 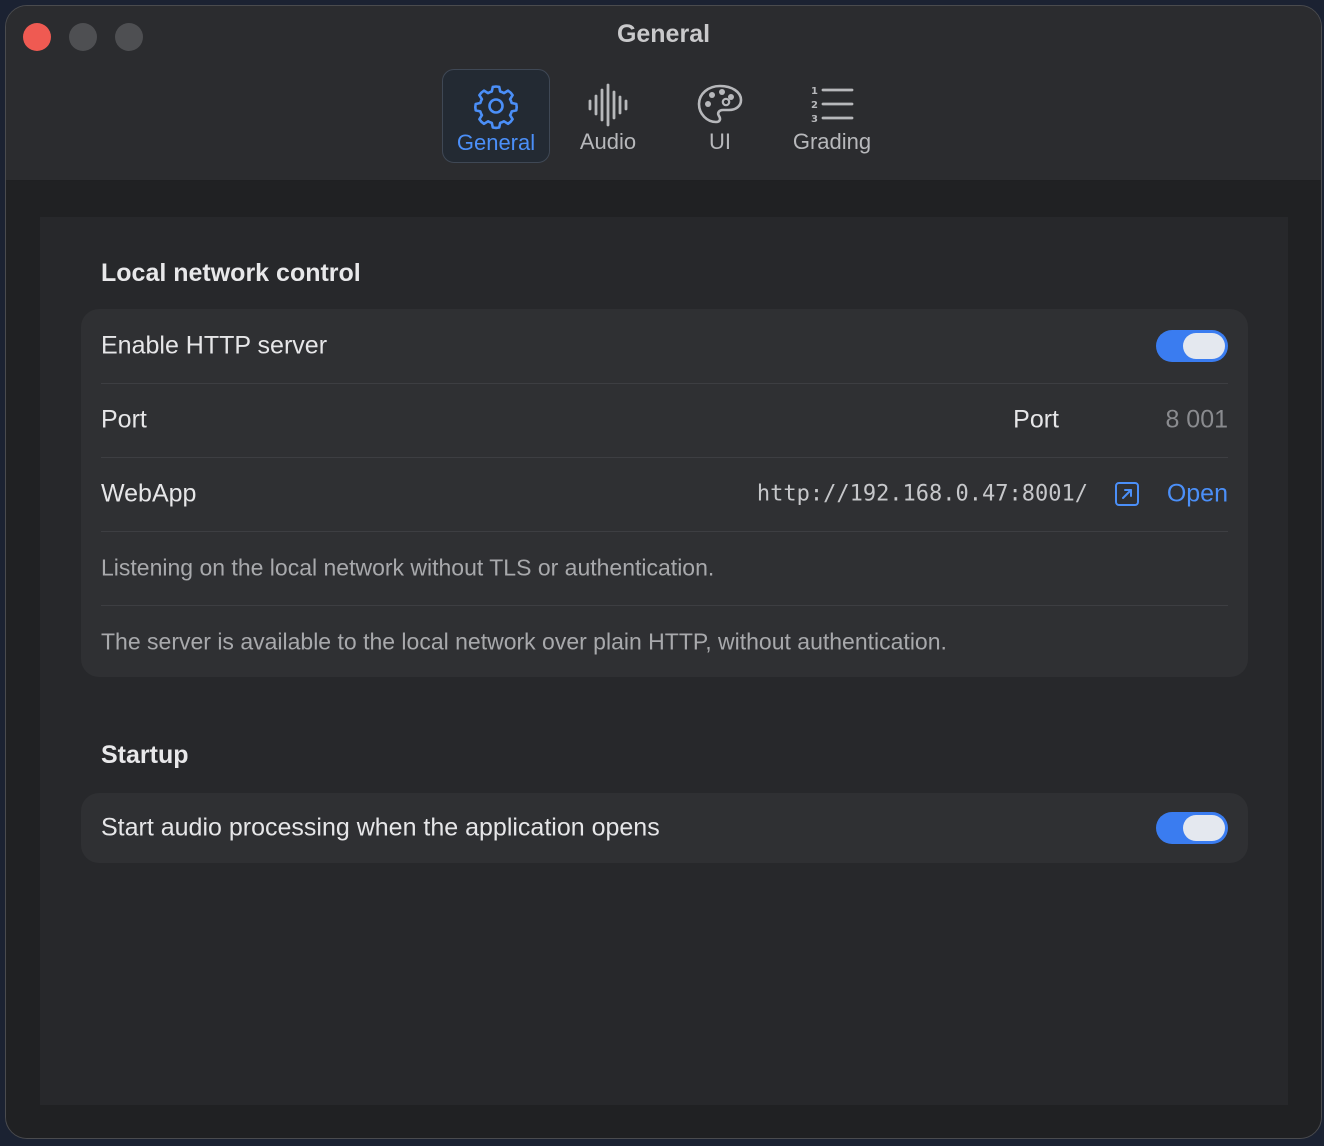 I want to click on open-webapp-link: Open, so click(x=1197, y=494).